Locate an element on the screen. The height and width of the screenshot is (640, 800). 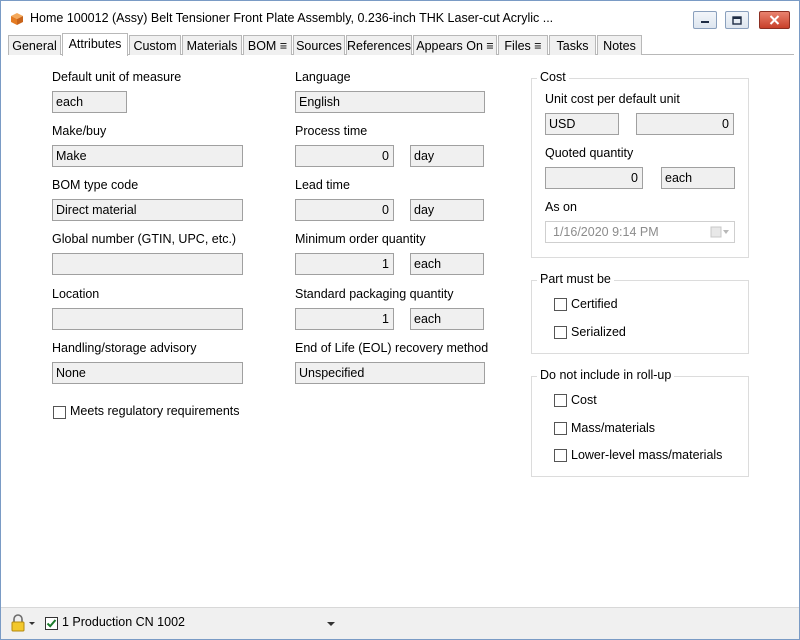
lead-time-unit: day is located at coordinates (447, 210).